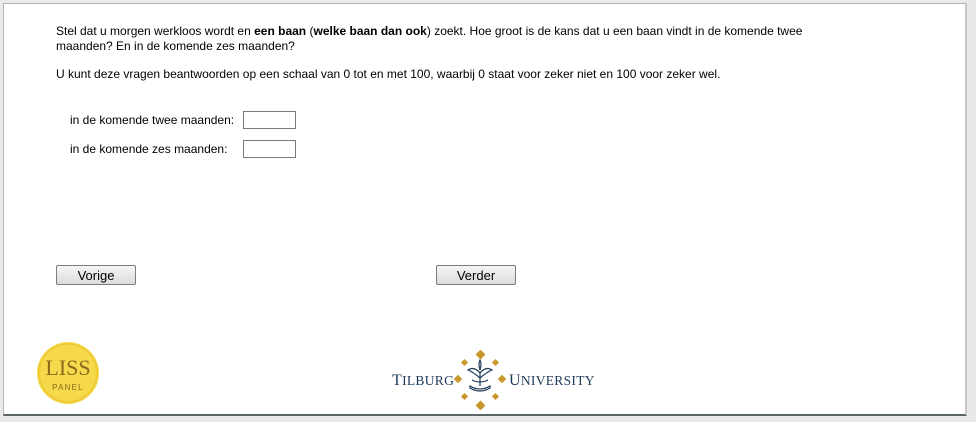 The width and height of the screenshot is (976, 422). What do you see at coordinates (428, 380) in the screenshot?
I see `tilburg-rest: ILBURG` at bounding box center [428, 380].